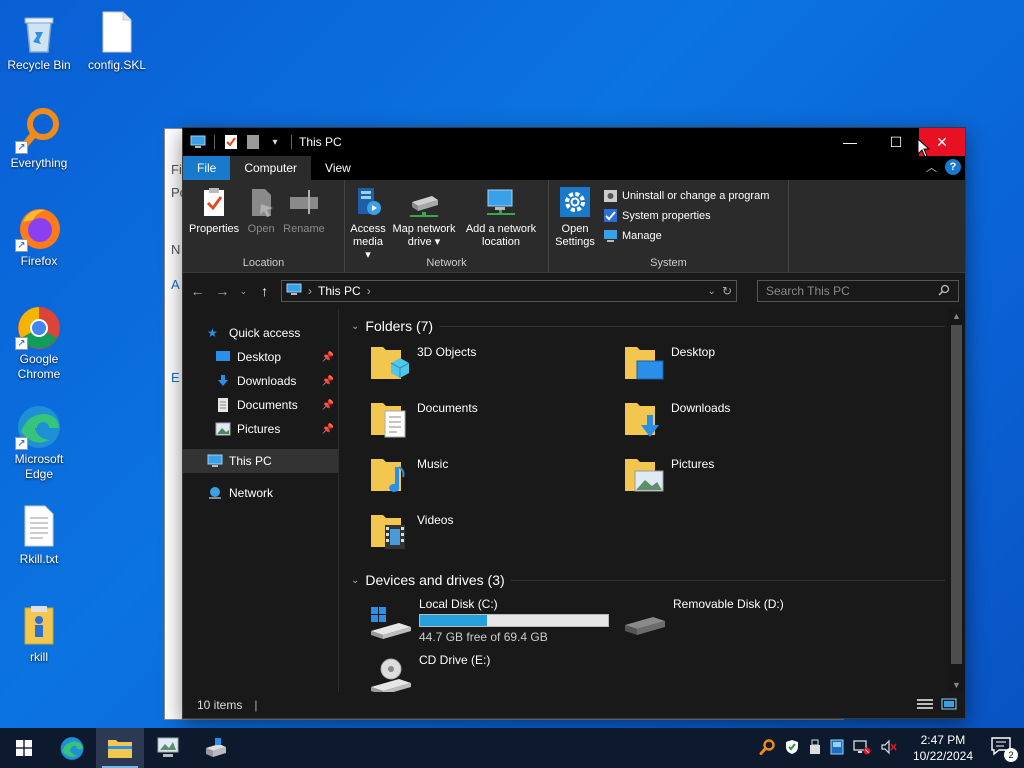 This screenshot has width=1024, height=768. What do you see at coordinates (767, 748) in the screenshot?
I see `everything-tray-icon` at bounding box center [767, 748].